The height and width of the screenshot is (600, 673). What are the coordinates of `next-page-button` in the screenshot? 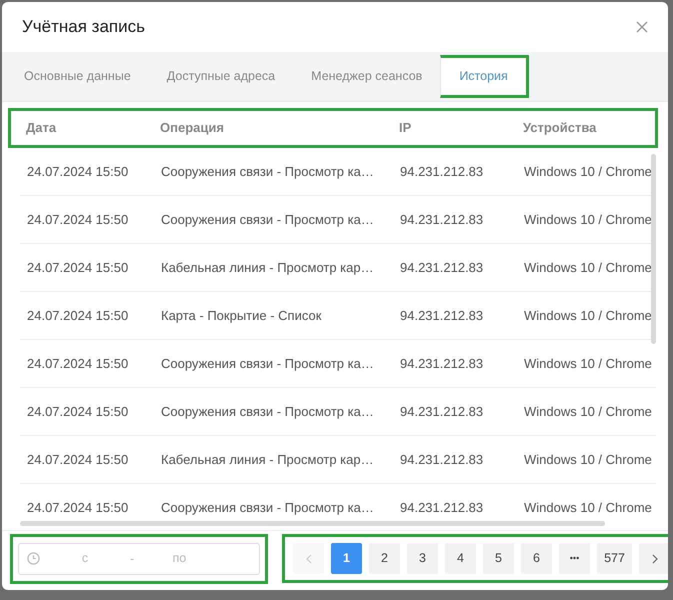 It's located at (653, 558).